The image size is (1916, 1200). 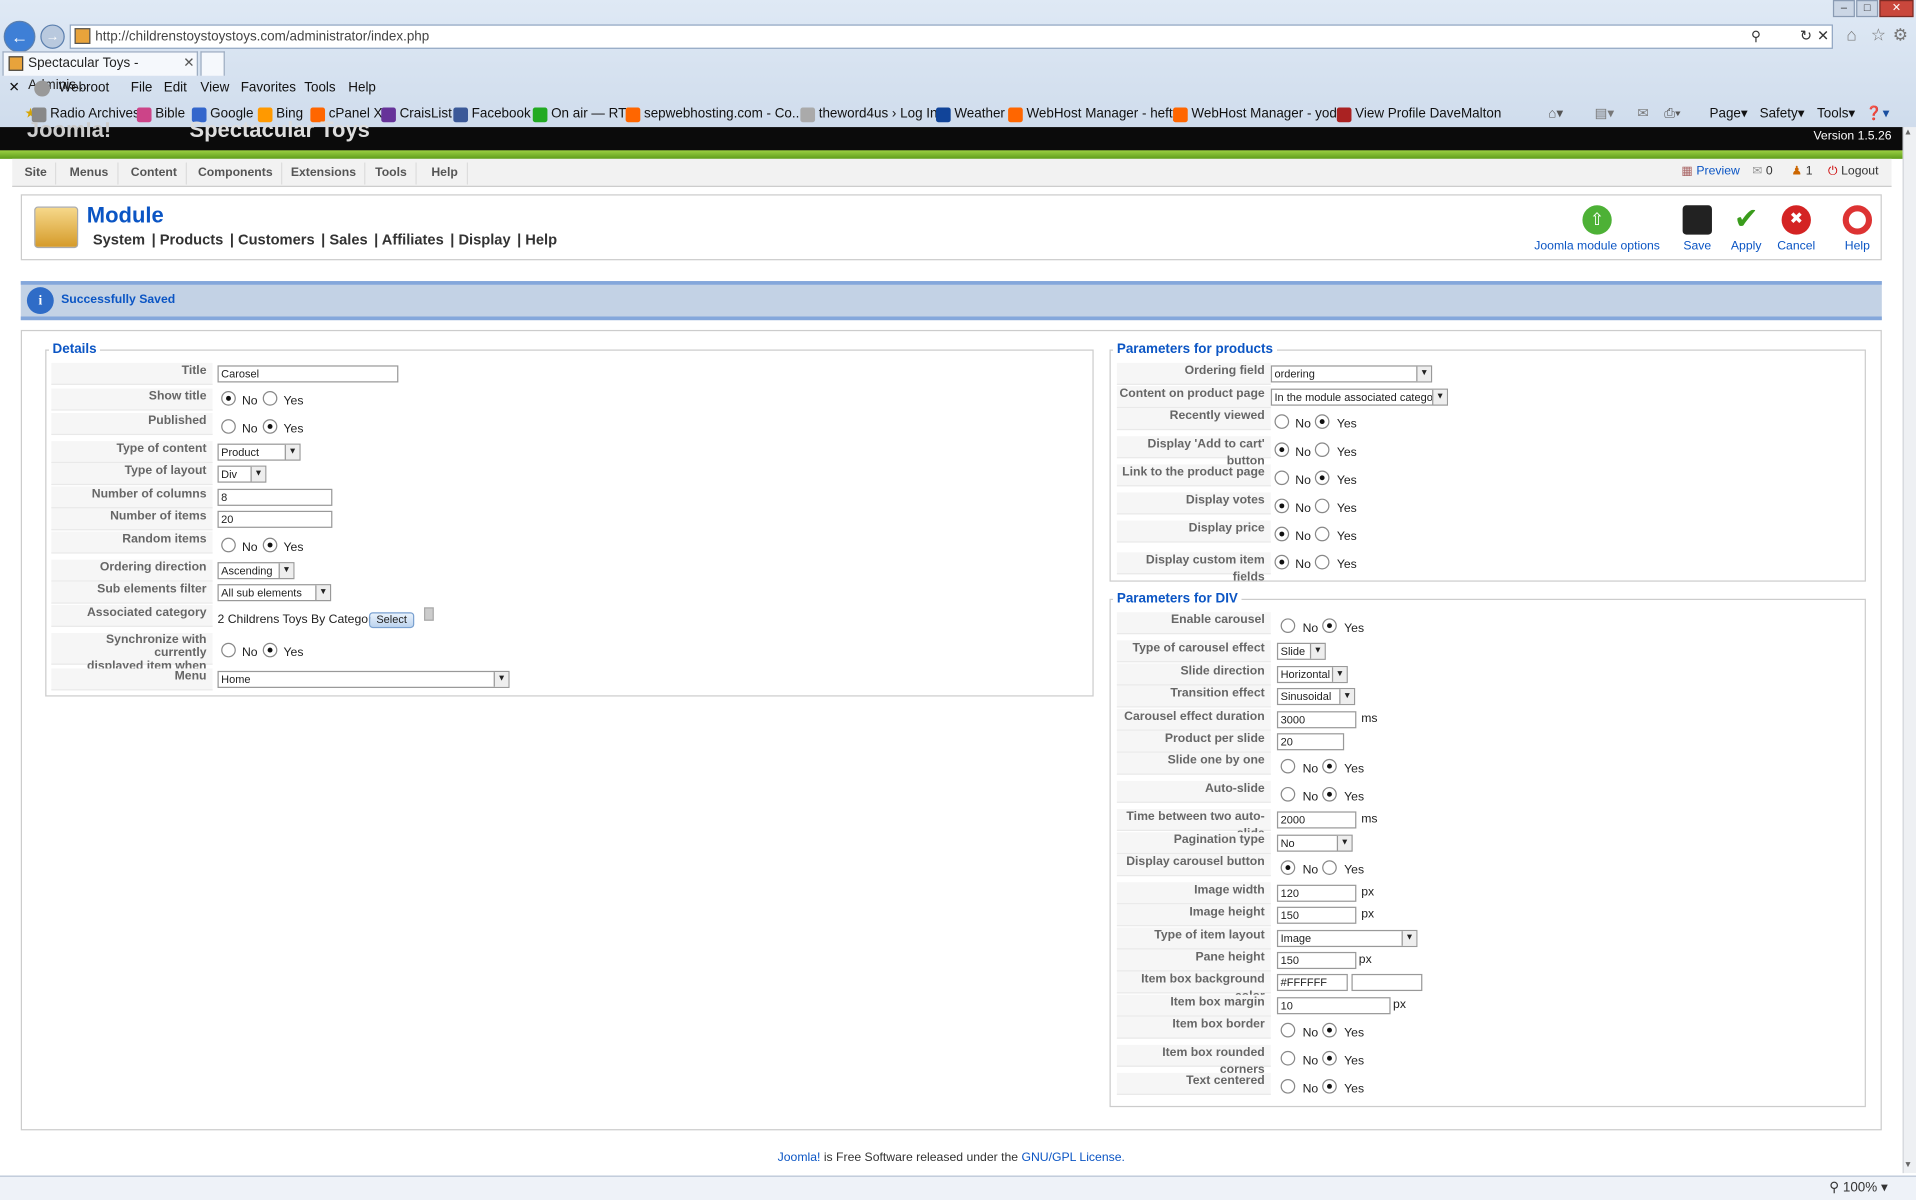 I want to click on stop-icon: ✕, so click(x=1823, y=35).